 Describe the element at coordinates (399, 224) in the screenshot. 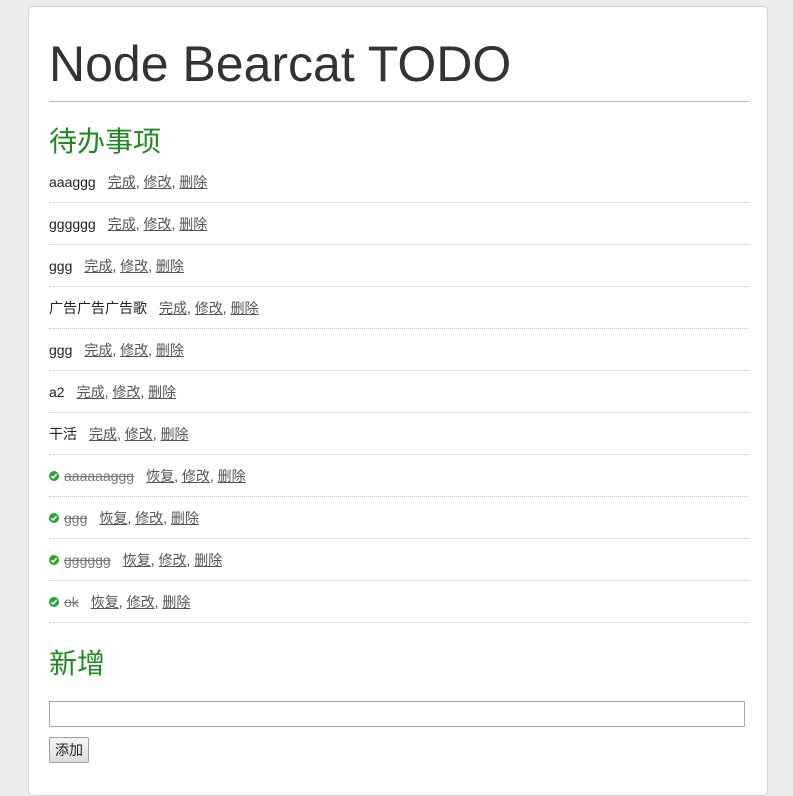

I see `todo-item: gggggg 完成, 修改, 删除` at that location.